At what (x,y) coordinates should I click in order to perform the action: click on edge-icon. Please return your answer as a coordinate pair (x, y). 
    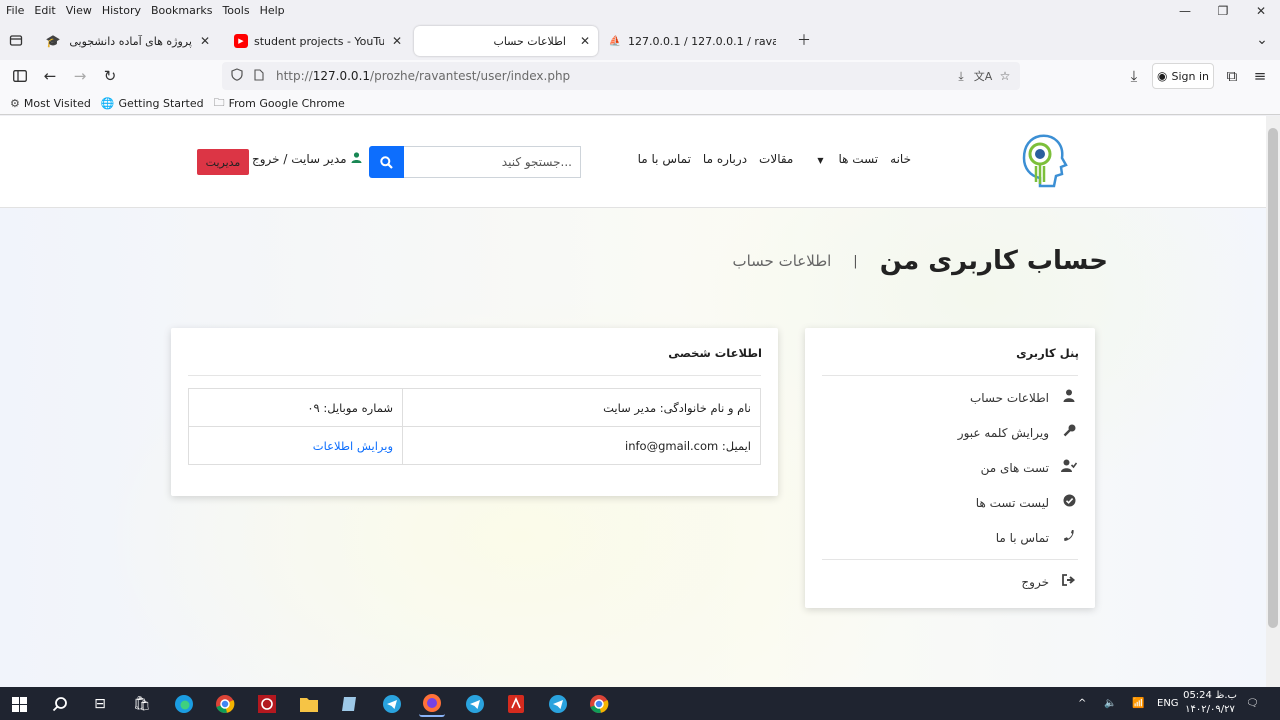
    Looking at the image, I should click on (184, 704).